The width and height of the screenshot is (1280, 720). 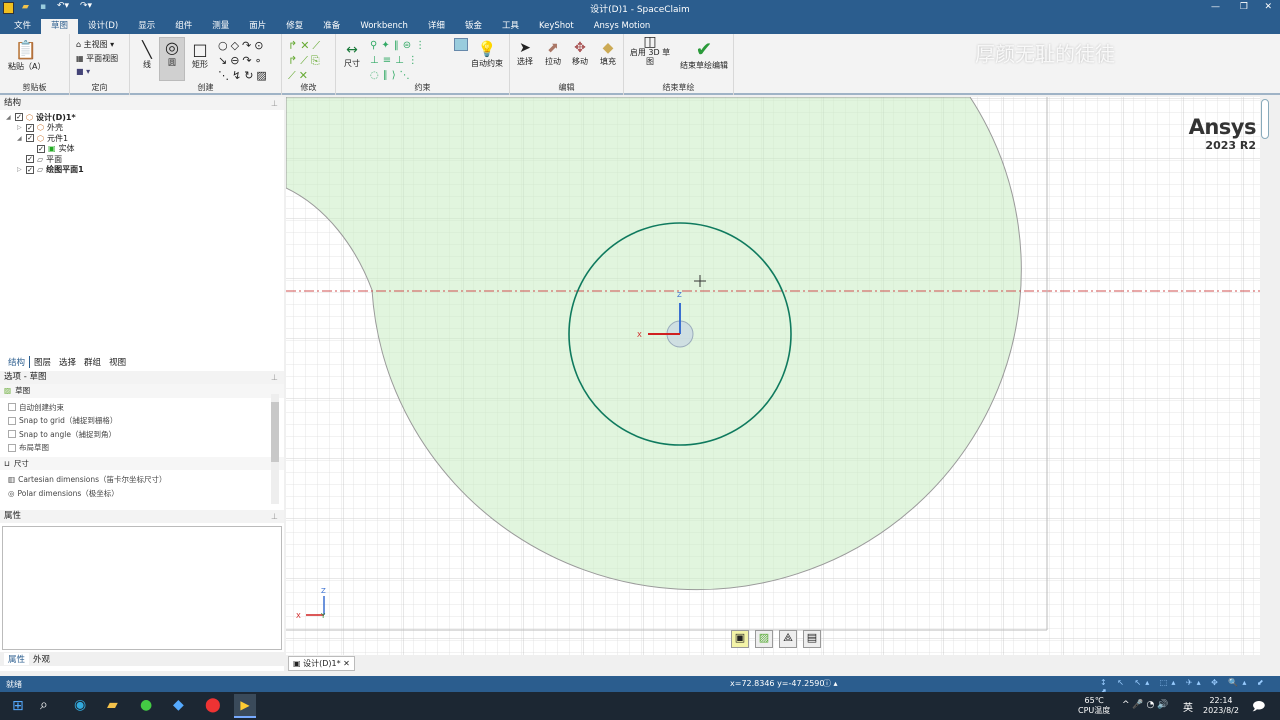 What do you see at coordinates (1188, 706) in the screenshot?
I see `ime-indicator: 英` at bounding box center [1188, 706].